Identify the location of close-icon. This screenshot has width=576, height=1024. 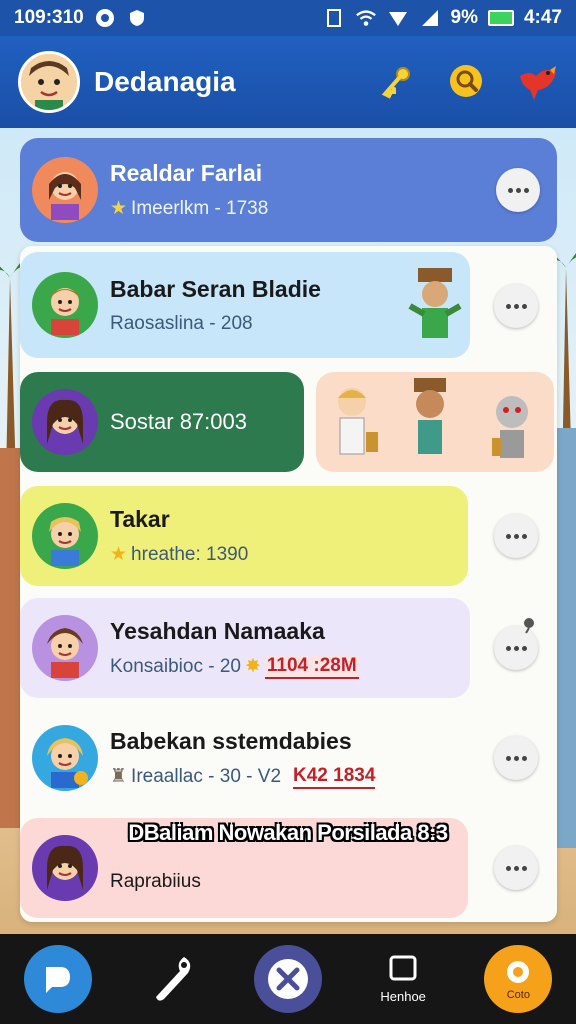
(287, 979).